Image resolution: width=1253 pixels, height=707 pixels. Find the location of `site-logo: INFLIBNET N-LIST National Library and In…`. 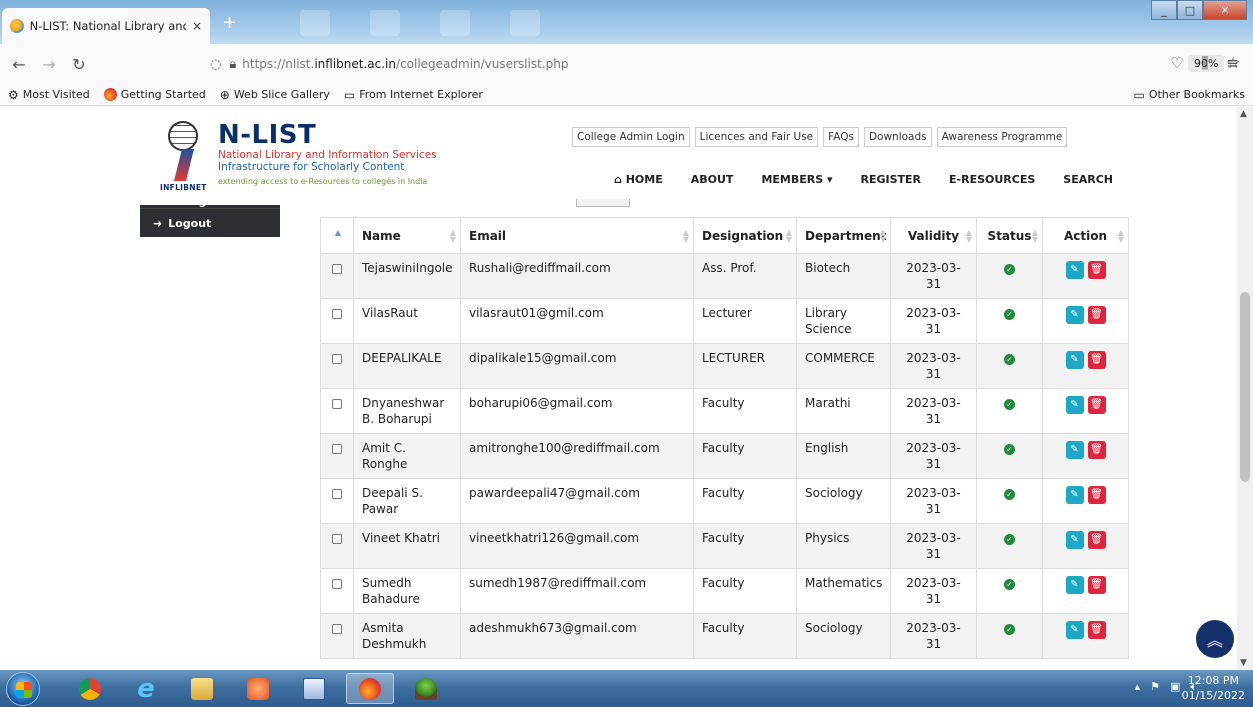

site-logo: INFLIBNET N-LIST National Library and In… is located at coordinates (298, 157).